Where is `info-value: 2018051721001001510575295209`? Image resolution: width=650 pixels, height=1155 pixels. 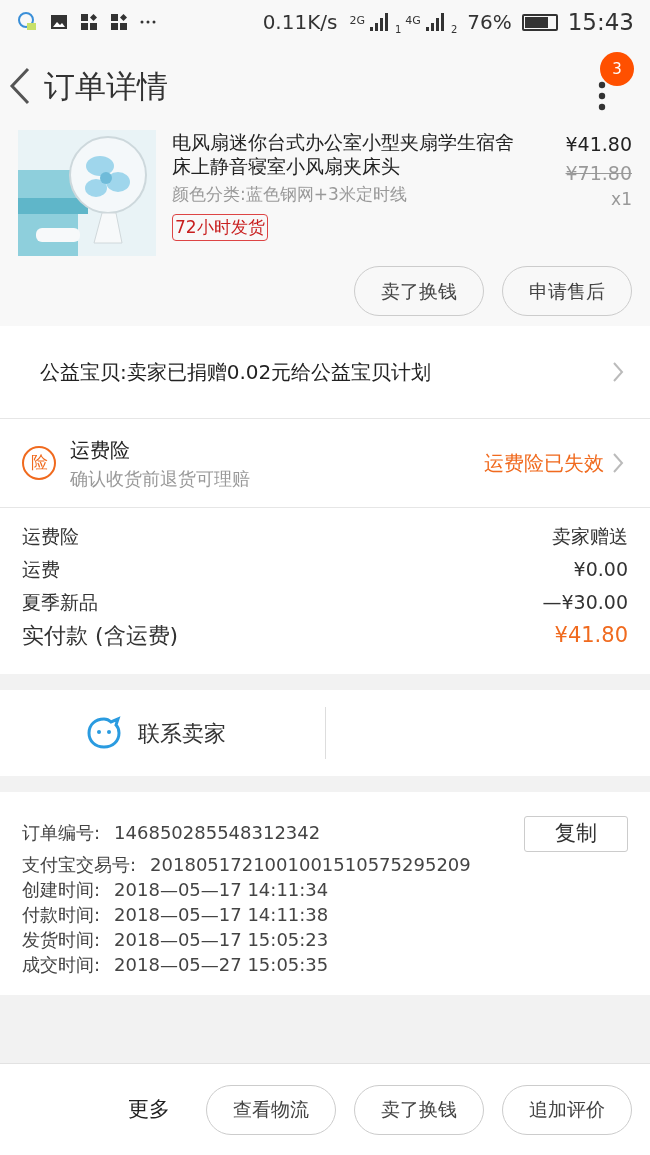 info-value: 2018051721001001510575295209 is located at coordinates (310, 865).